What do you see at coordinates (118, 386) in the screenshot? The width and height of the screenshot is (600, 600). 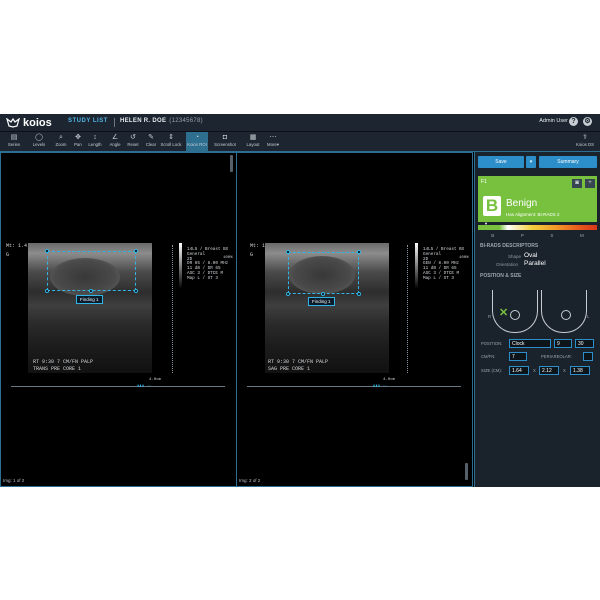 I see `horizontal-scale` at bounding box center [118, 386].